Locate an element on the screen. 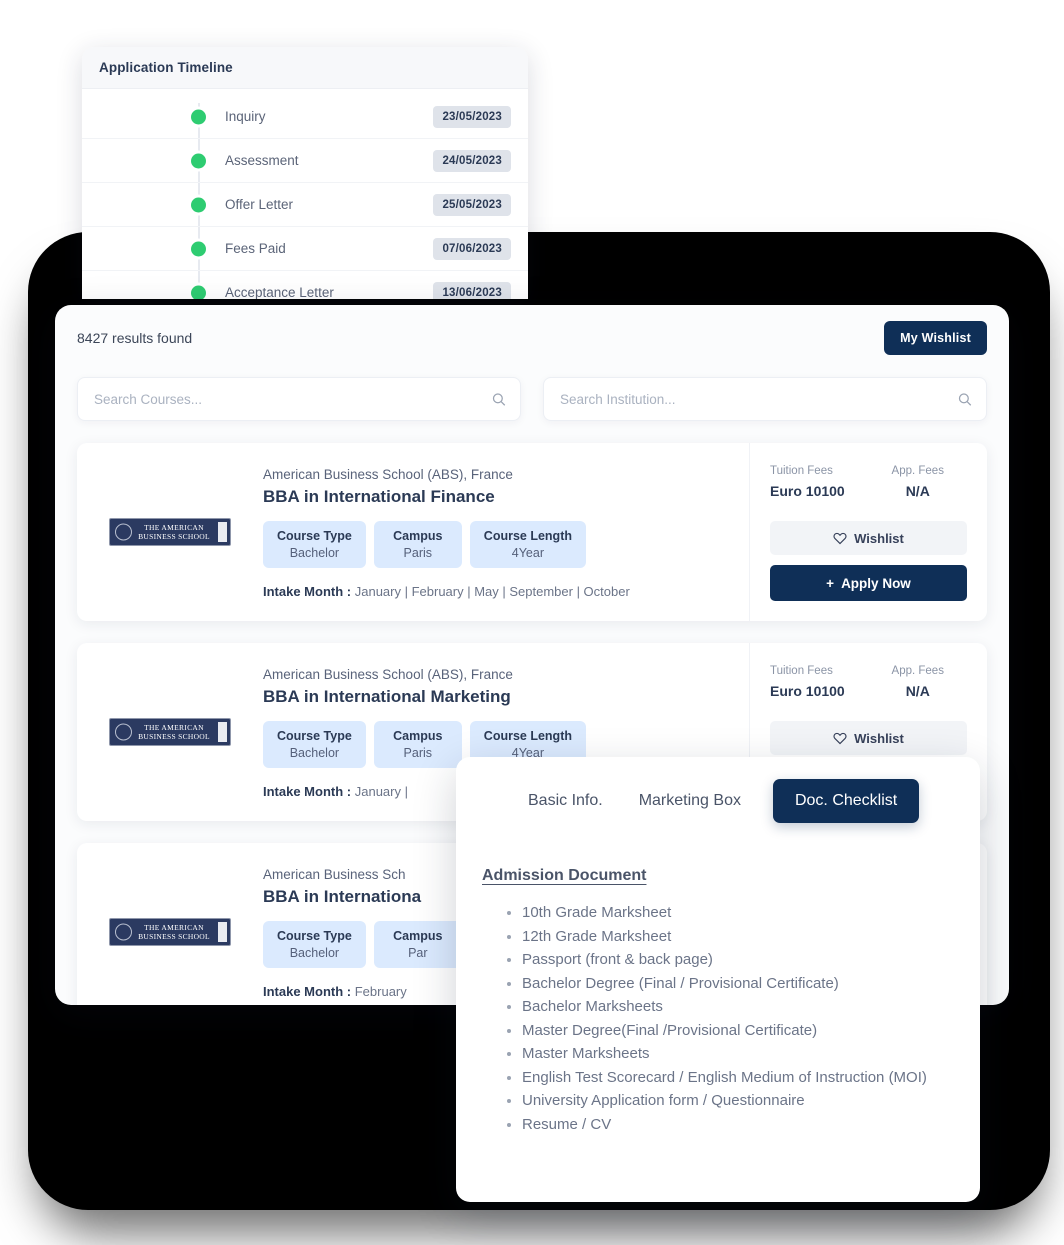 The image size is (1064, 1245). timeline-header: Application Timeline is located at coordinates (305, 68).